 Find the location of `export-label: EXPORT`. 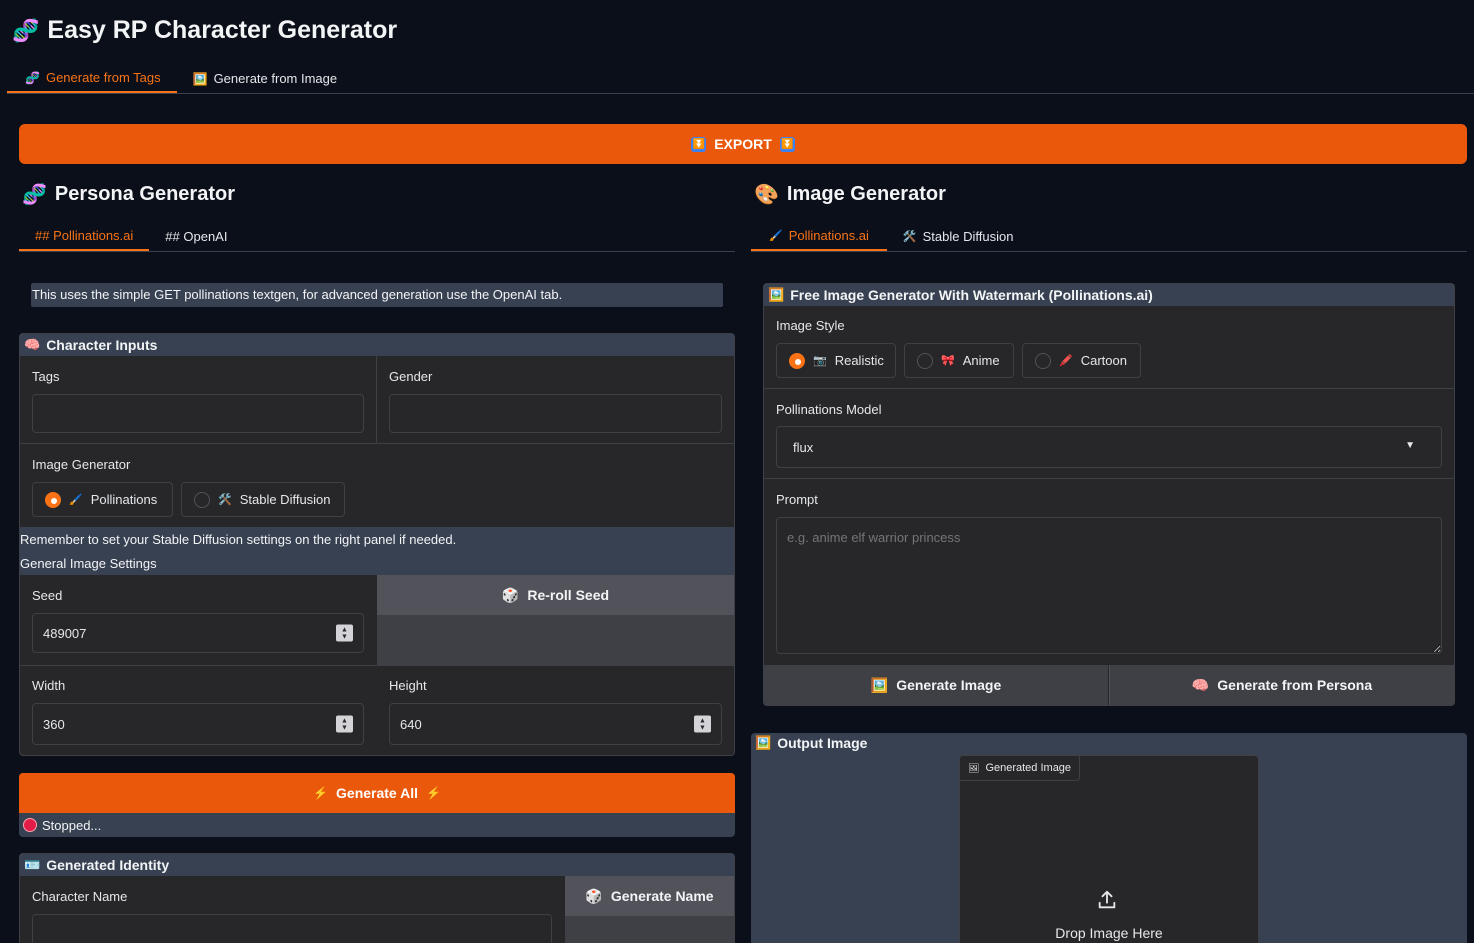

export-label: EXPORT is located at coordinates (743, 144).